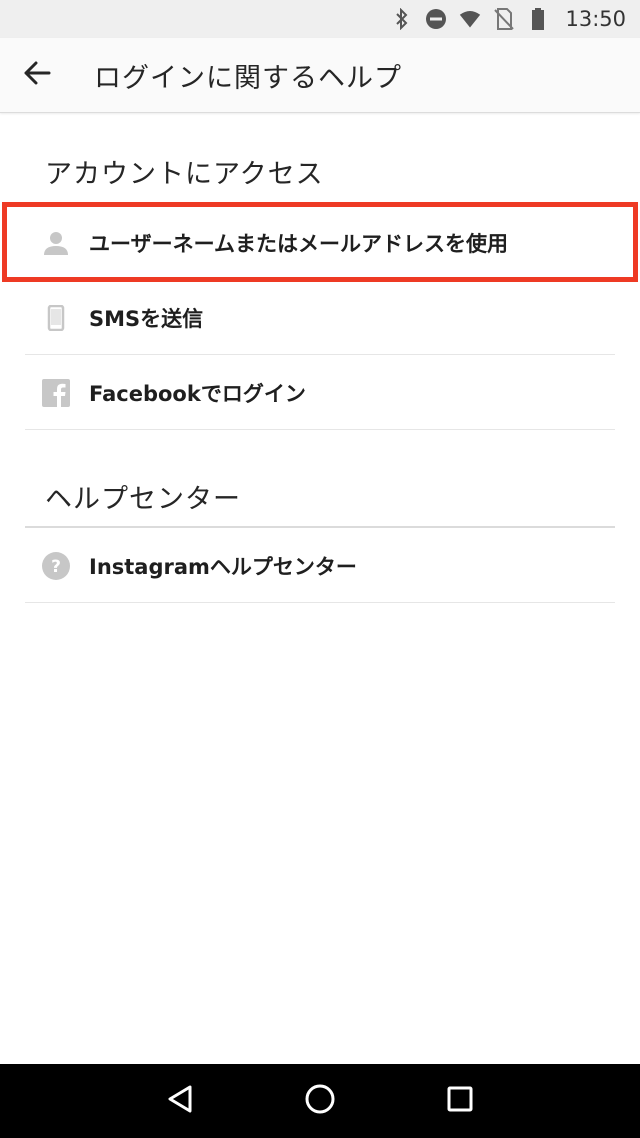 The height and width of the screenshot is (1138, 640). I want to click on list-item-facebook-login: Facebookでログイン, so click(320, 393).